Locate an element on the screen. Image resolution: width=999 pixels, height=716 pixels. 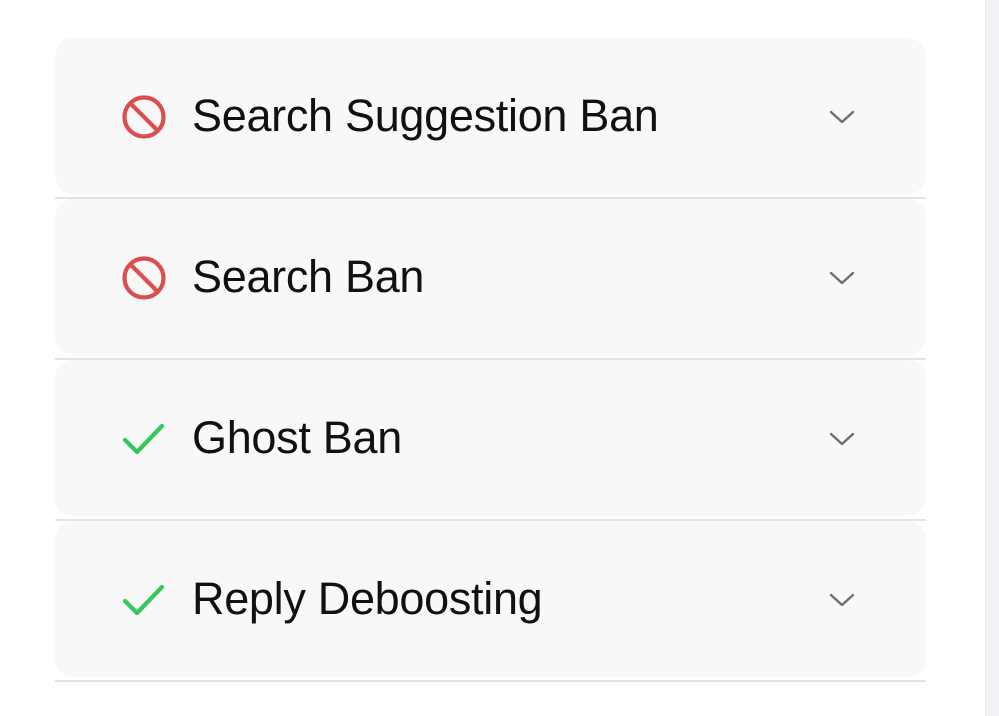
check-item-label: Reply Deboosting is located at coordinates (367, 598).